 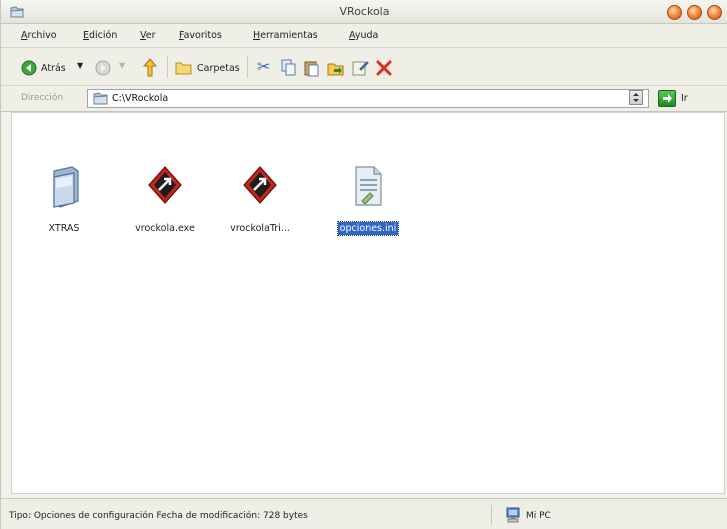 What do you see at coordinates (100, 98) in the screenshot?
I see `folder-address-icon` at bounding box center [100, 98].